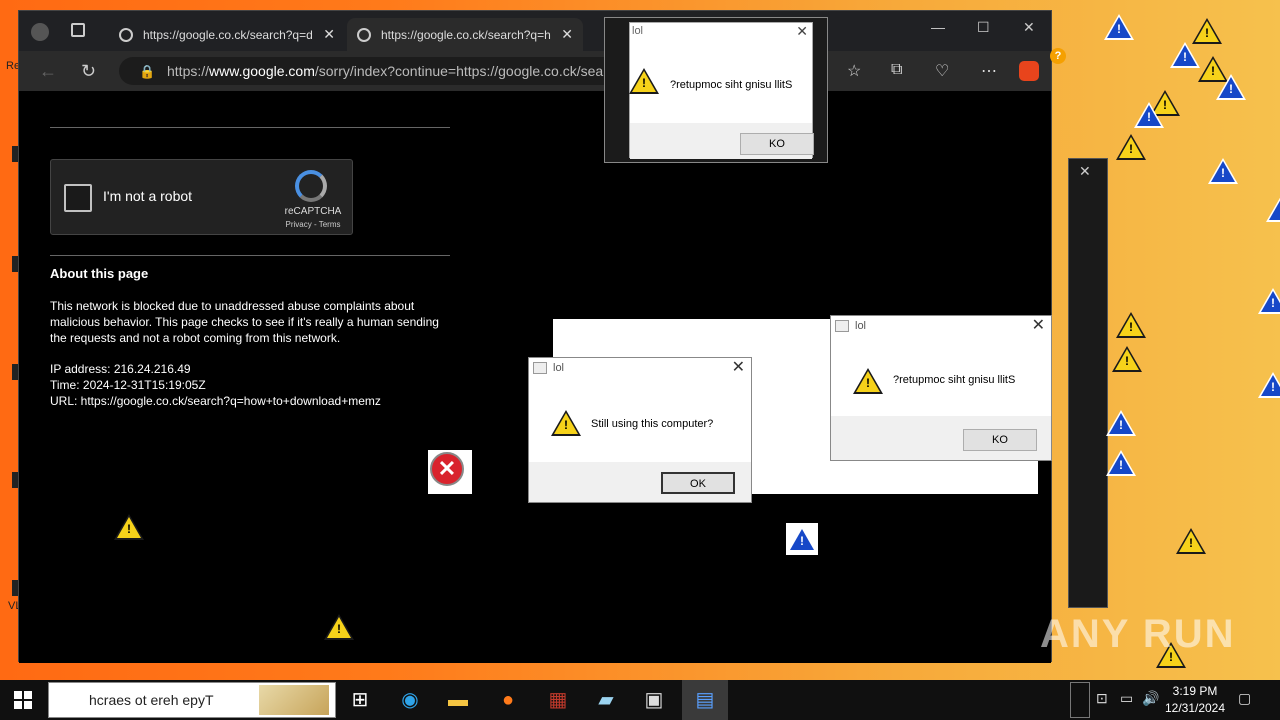  What do you see at coordinates (606, 700) in the screenshot?
I see `notepad-icon: ▰` at bounding box center [606, 700].